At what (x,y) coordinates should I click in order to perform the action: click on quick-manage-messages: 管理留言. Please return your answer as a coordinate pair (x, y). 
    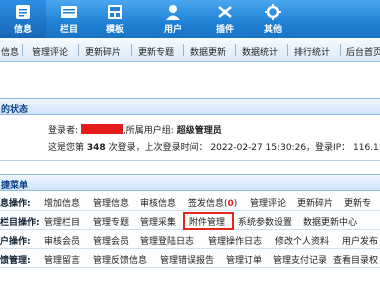
    Looking at the image, I should click on (62, 259).